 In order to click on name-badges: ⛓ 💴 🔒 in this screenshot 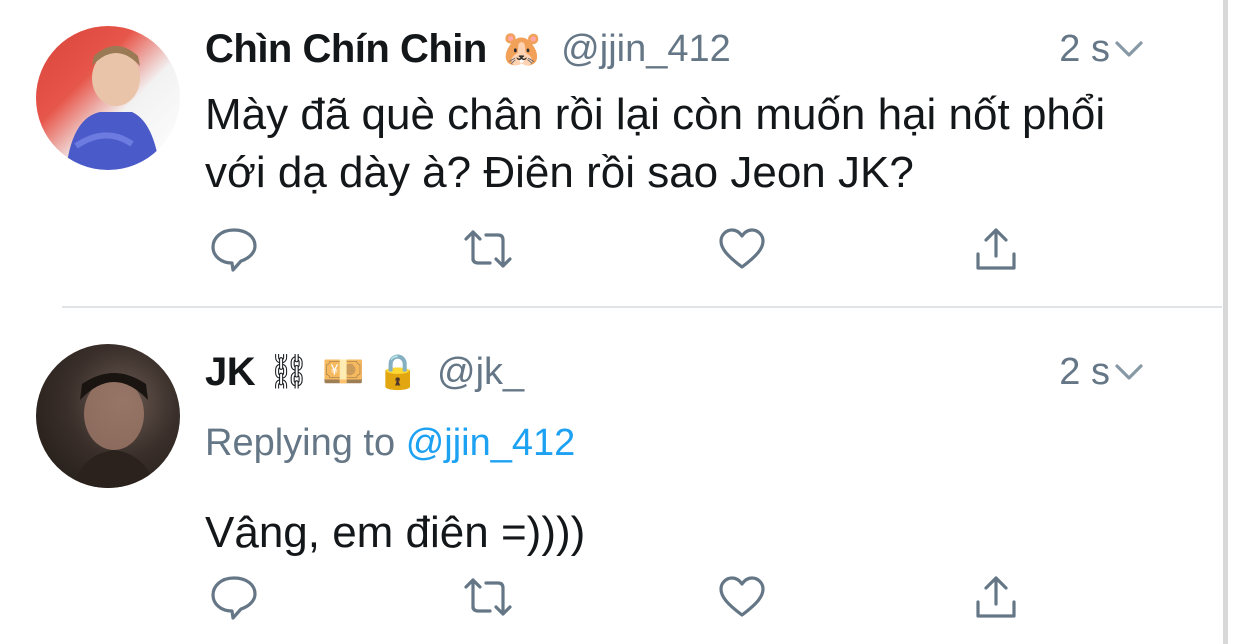, I will do `click(343, 372)`.